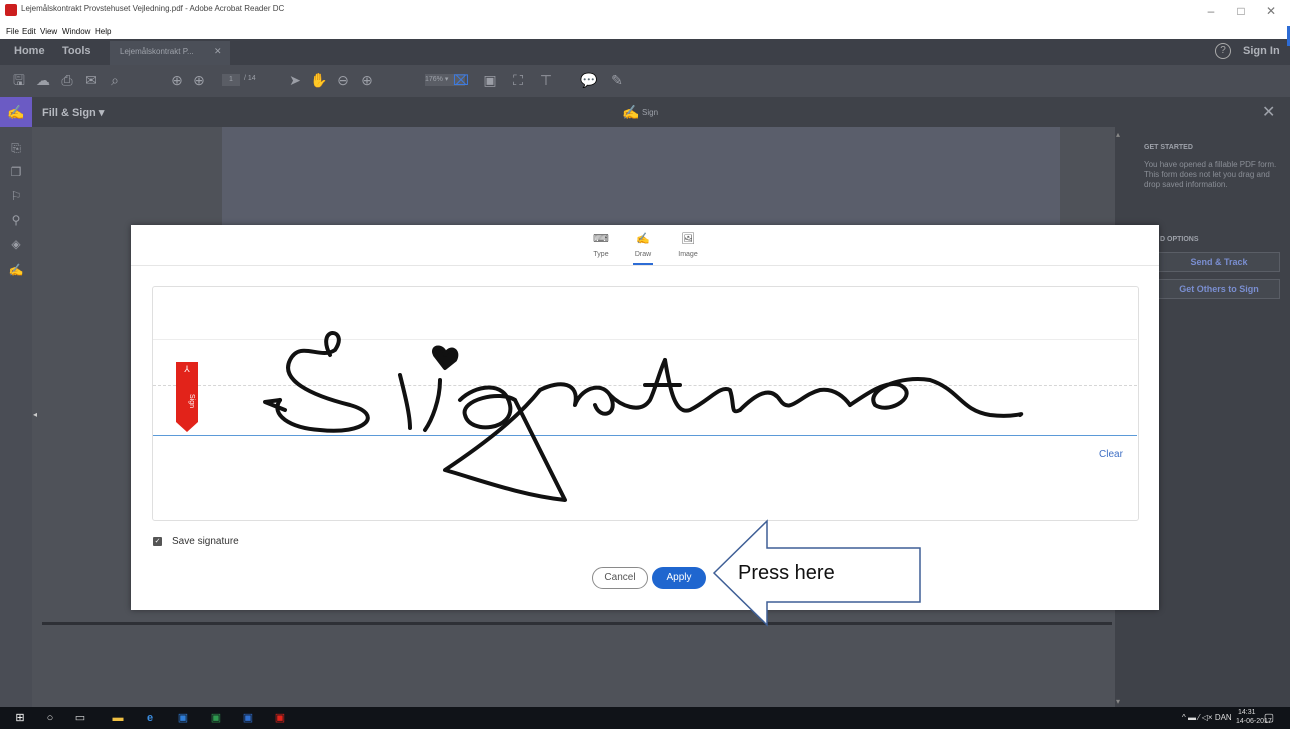  Describe the element at coordinates (601, 254) in the screenshot. I see `tab-type-label: Type` at that location.